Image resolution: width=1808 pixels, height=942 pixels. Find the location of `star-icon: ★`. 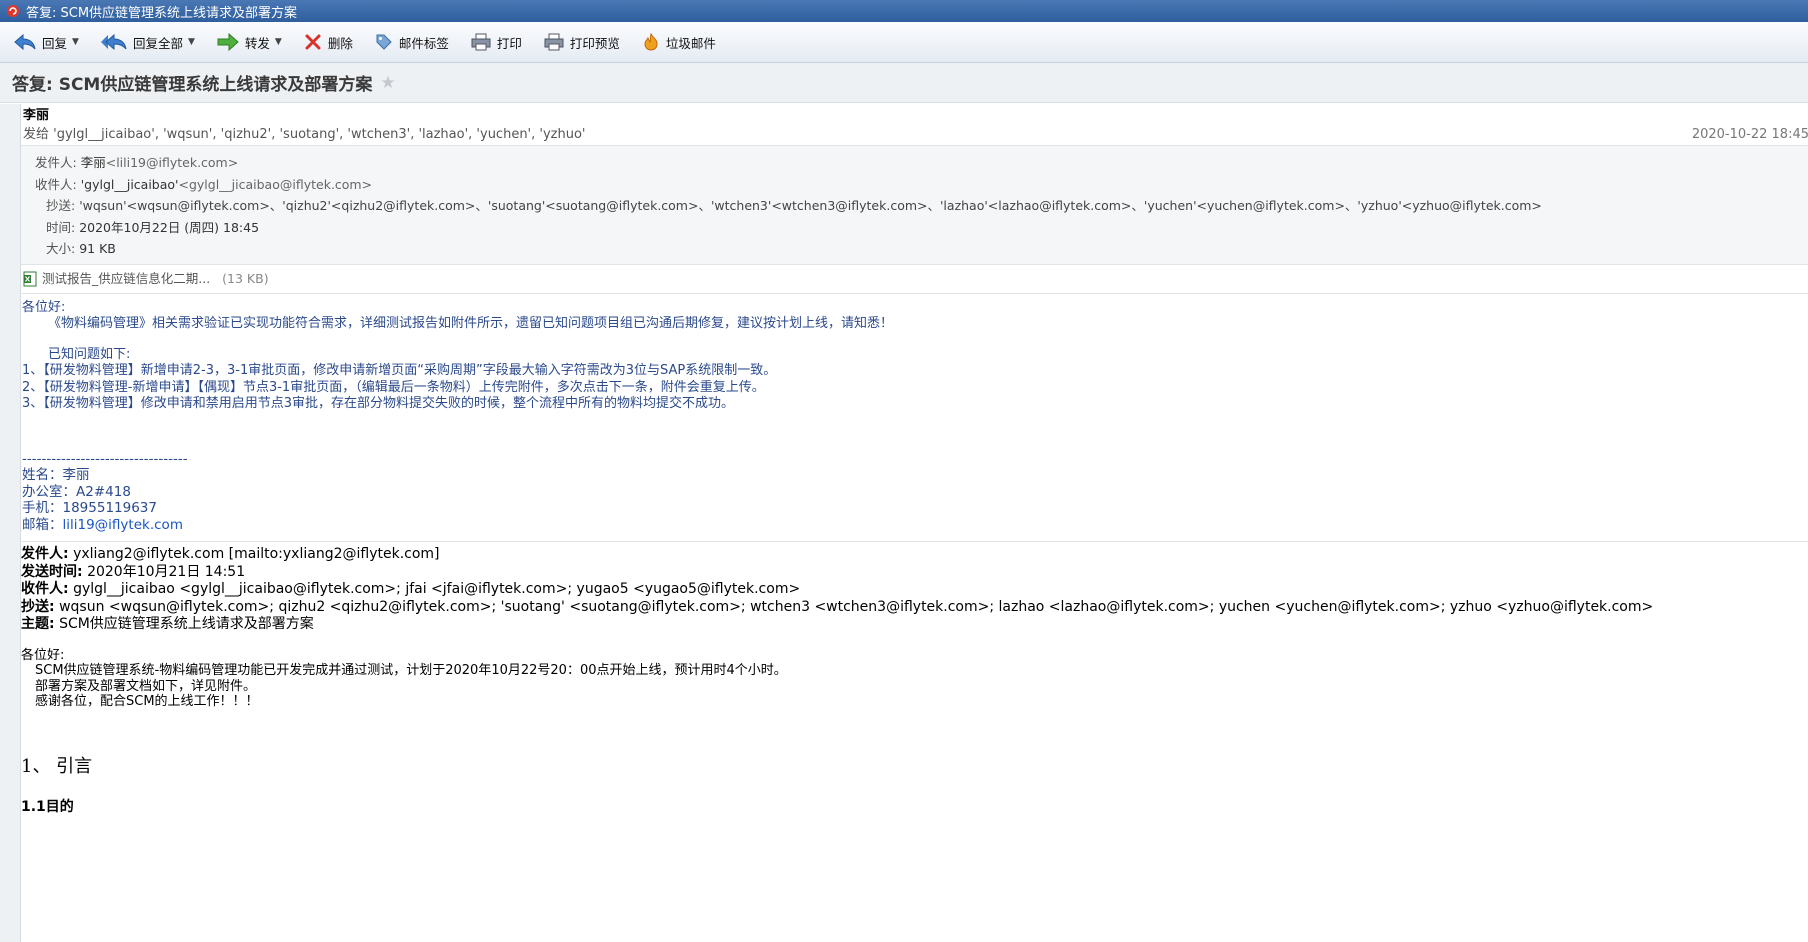

star-icon: ★ is located at coordinates (387, 83).